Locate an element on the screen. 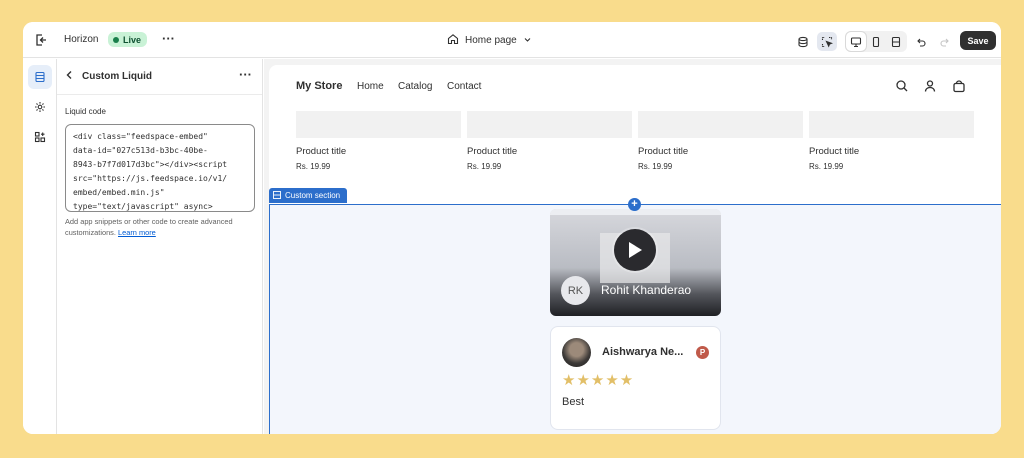 This screenshot has height=458, width=1024. video-testimonial: RK Rohit Khanderao is located at coordinates (635, 262).